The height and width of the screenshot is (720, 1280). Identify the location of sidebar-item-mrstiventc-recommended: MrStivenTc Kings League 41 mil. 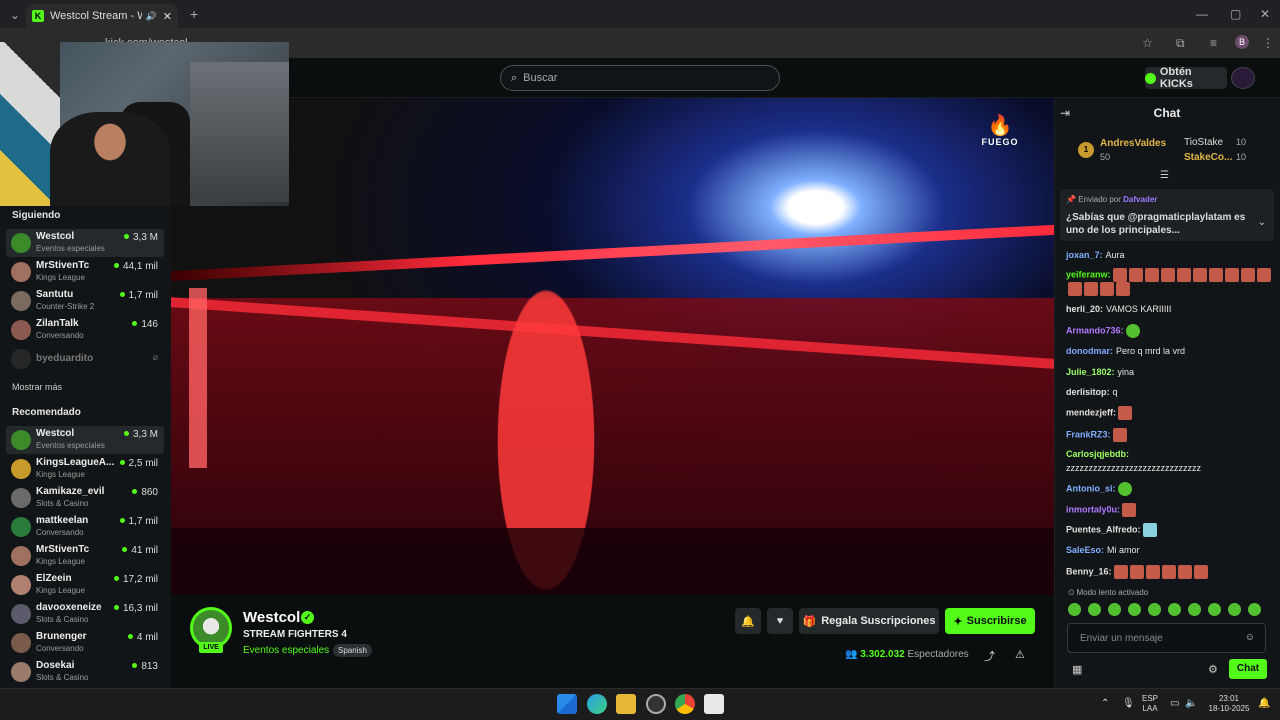
(85, 556).